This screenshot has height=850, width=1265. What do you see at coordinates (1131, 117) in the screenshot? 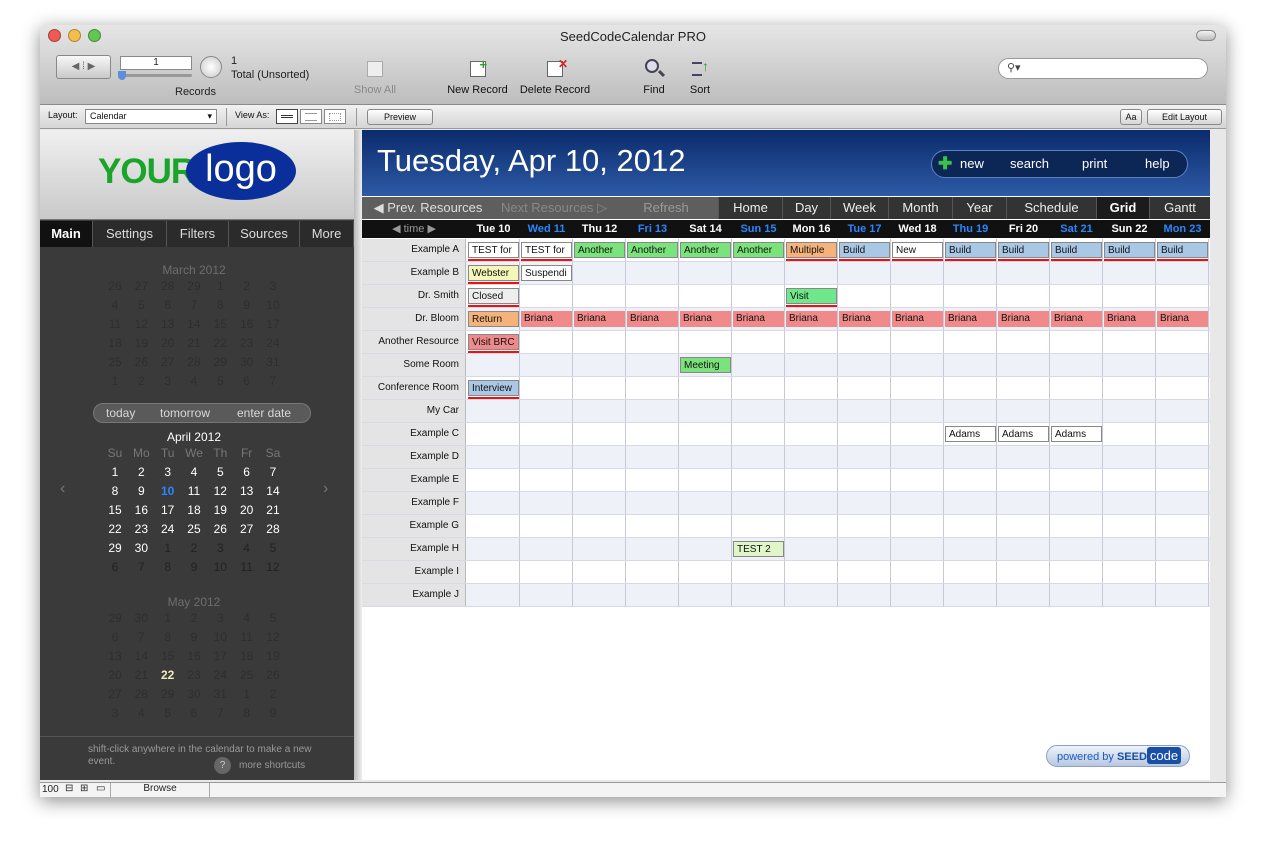
I see `text-format-button: Aa` at bounding box center [1131, 117].